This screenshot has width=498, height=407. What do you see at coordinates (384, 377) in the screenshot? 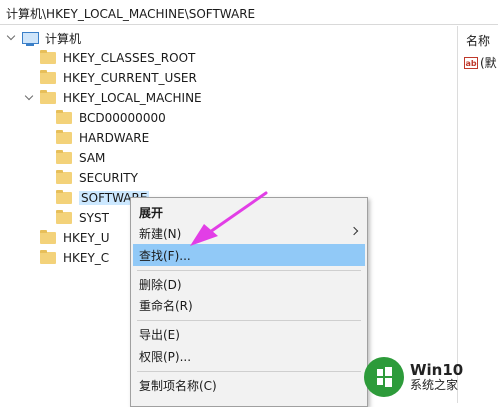
I see `win10-logo-icon` at bounding box center [384, 377].